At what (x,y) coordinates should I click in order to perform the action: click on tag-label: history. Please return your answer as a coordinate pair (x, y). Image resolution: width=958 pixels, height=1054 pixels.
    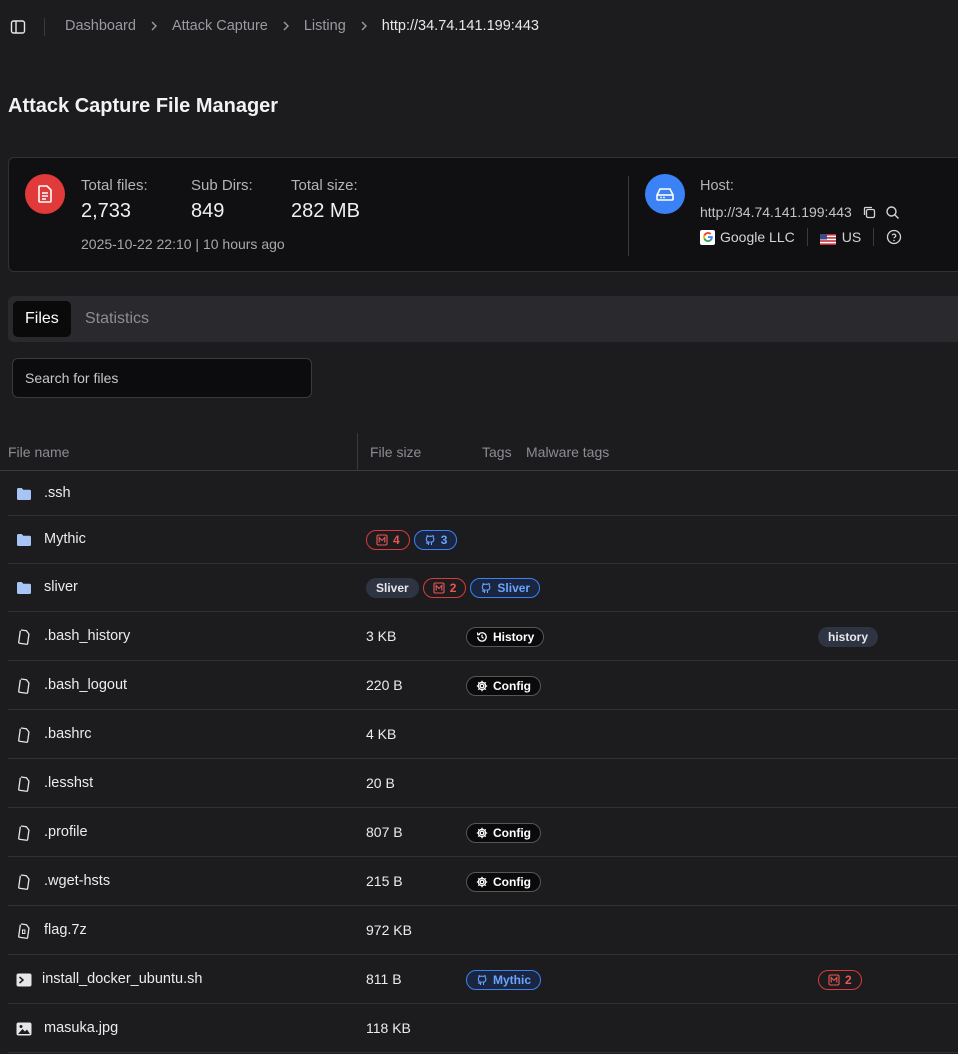
    Looking at the image, I should click on (848, 636).